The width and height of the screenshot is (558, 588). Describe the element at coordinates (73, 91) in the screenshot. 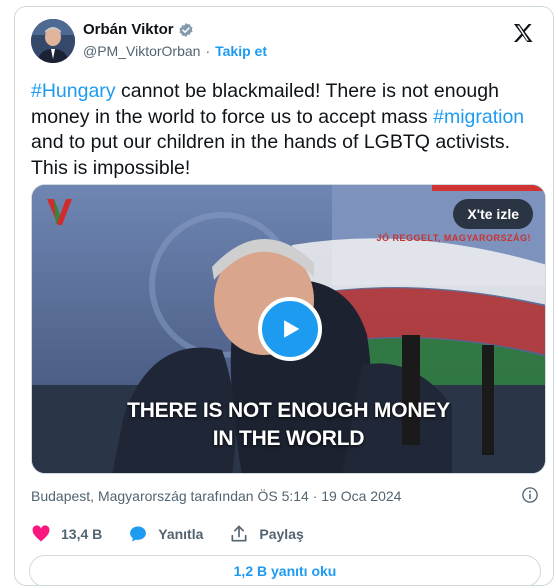

I see `hashtag-hungary: #Hungary` at that location.